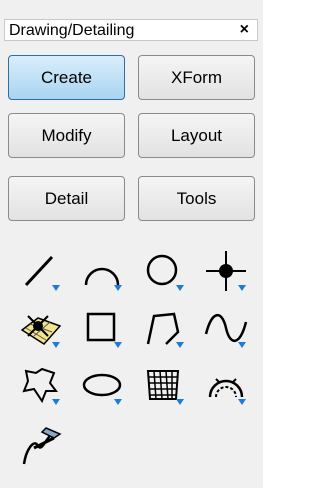 The image size is (320, 488). I want to click on line-icon, so click(40, 271).